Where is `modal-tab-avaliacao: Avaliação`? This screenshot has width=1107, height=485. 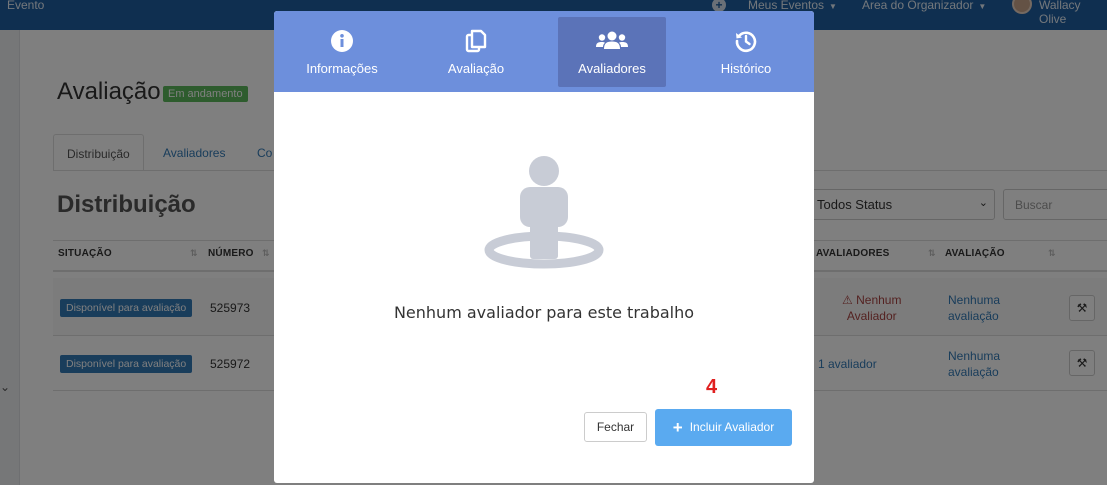 modal-tab-avaliacao: Avaliação is located at coordinates (476, 52).